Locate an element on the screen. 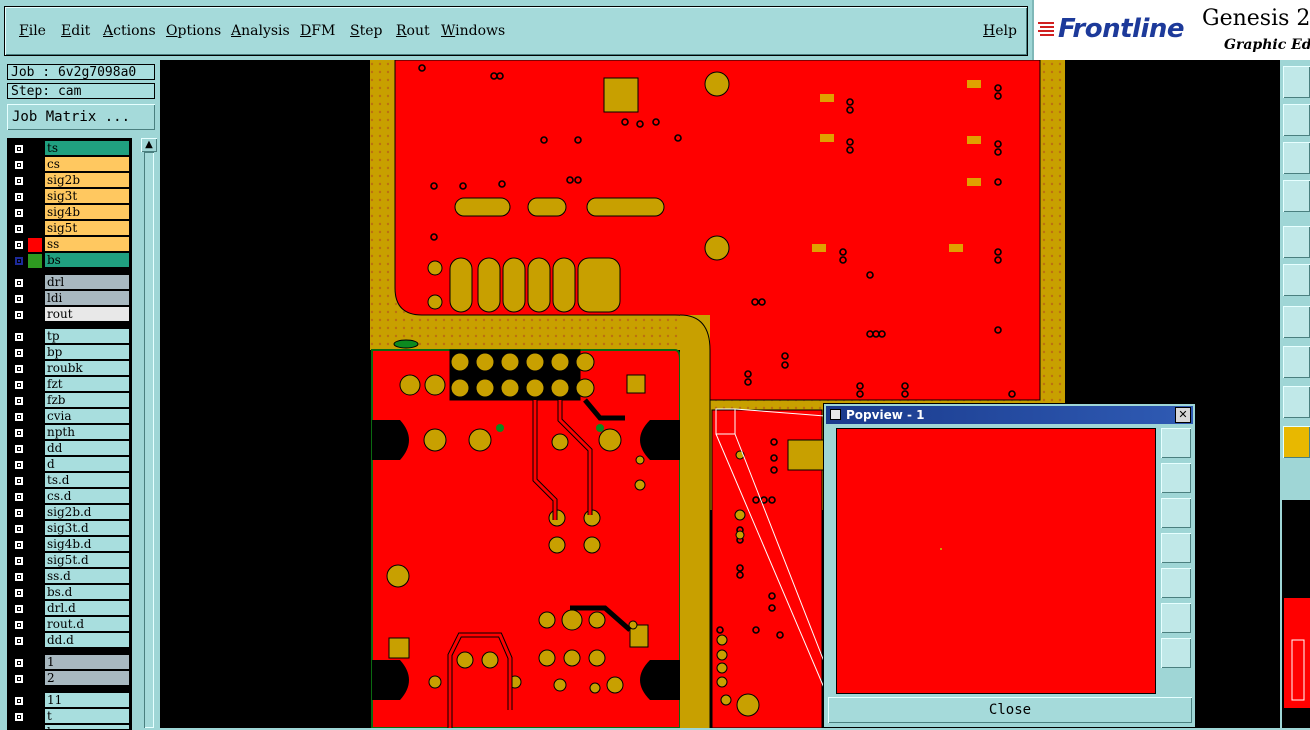 The width and height of the screenshot is (1310, 730). layer-name: npth is located at coordinates (87, 432).